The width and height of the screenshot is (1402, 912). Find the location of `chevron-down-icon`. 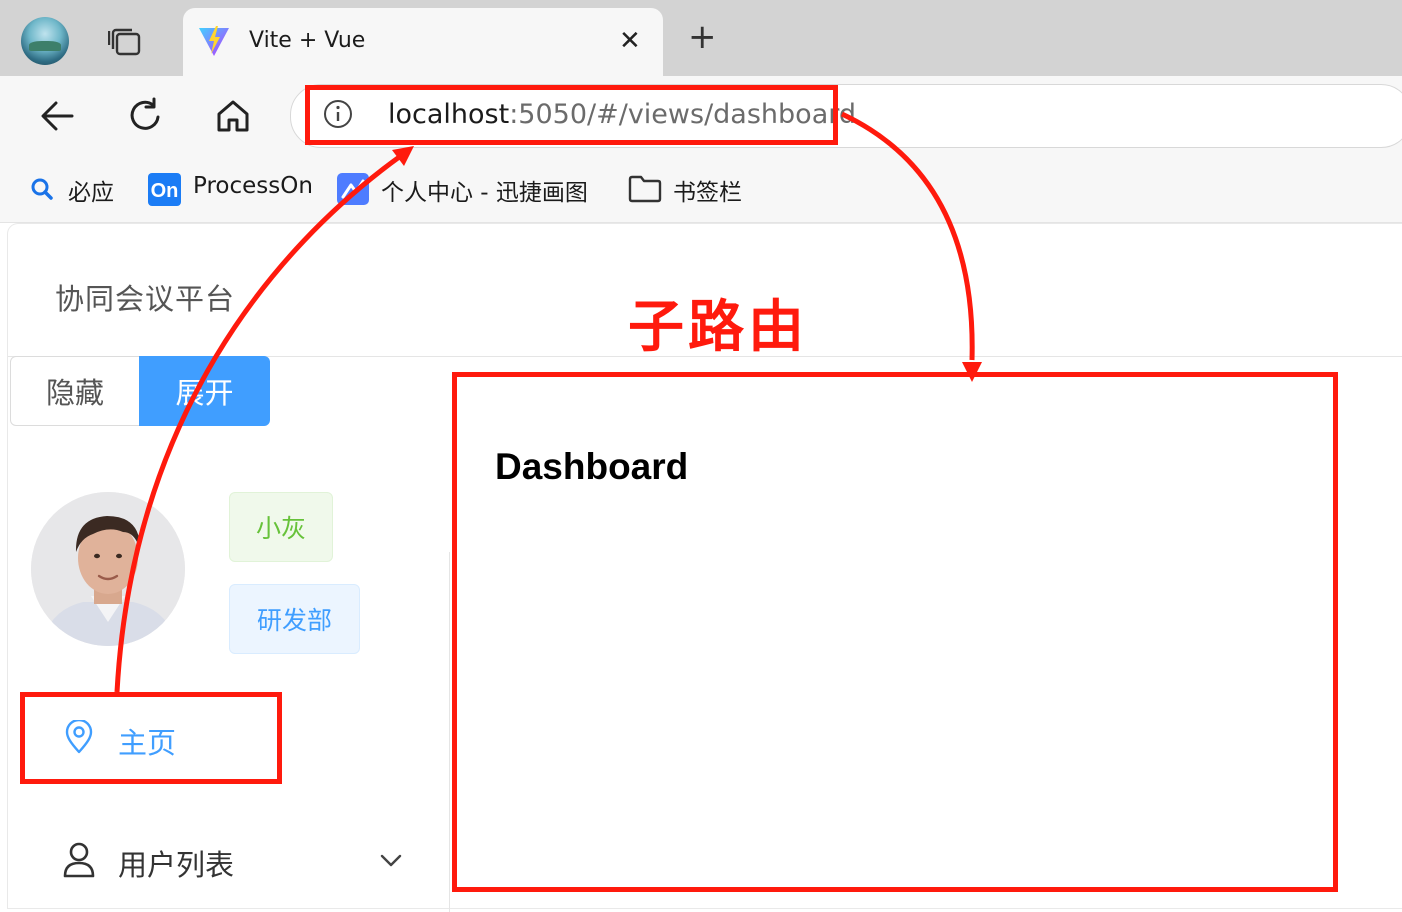

chevron-down-icon is located at coordinates (391, 861).